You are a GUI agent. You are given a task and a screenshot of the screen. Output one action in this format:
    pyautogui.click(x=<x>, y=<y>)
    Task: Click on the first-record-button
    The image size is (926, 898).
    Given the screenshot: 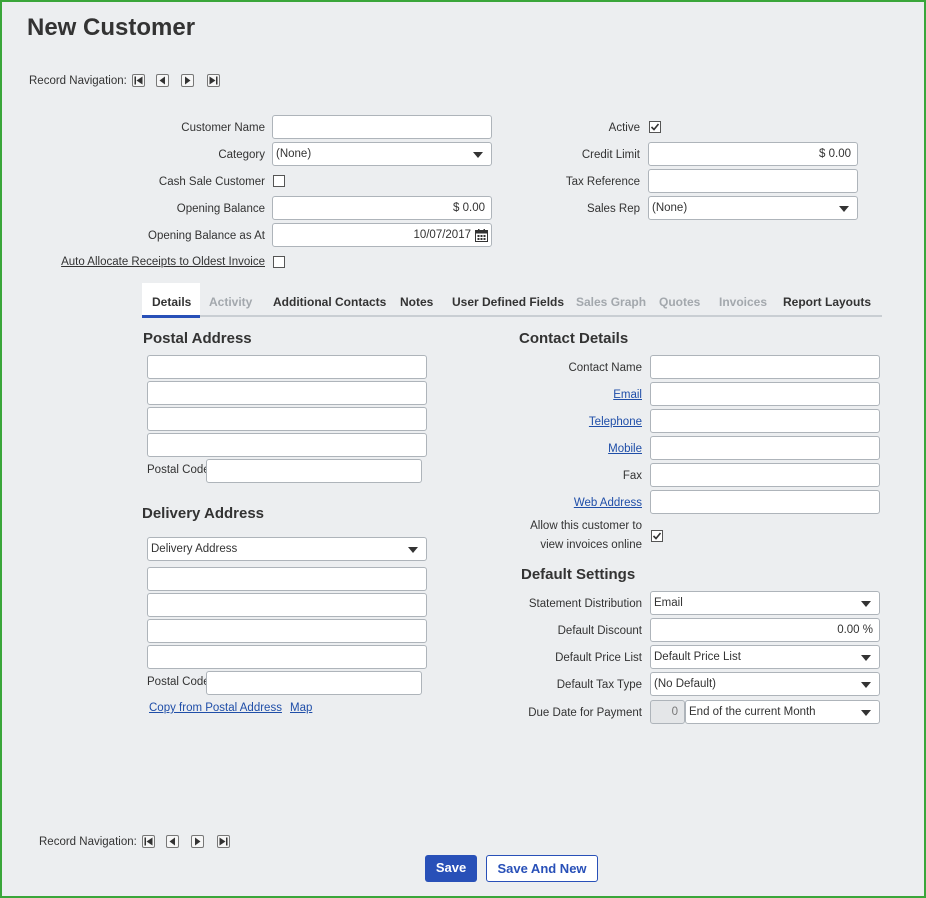 What is the action you would take?
    pyautogui.click(x=138, y=80)
    